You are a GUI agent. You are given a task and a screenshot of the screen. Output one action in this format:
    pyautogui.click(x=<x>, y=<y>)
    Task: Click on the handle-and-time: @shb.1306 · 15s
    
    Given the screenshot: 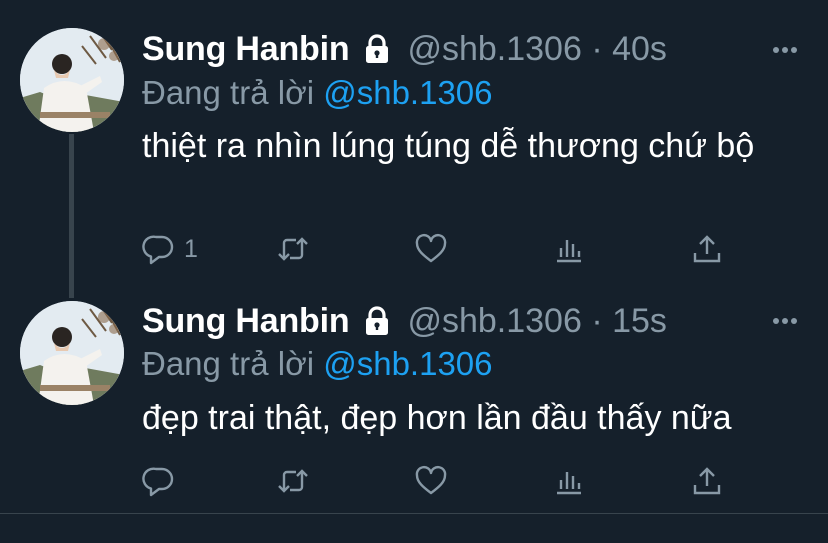 What is the action you would take?
    pyautogui.click(x=537, y=320)
    